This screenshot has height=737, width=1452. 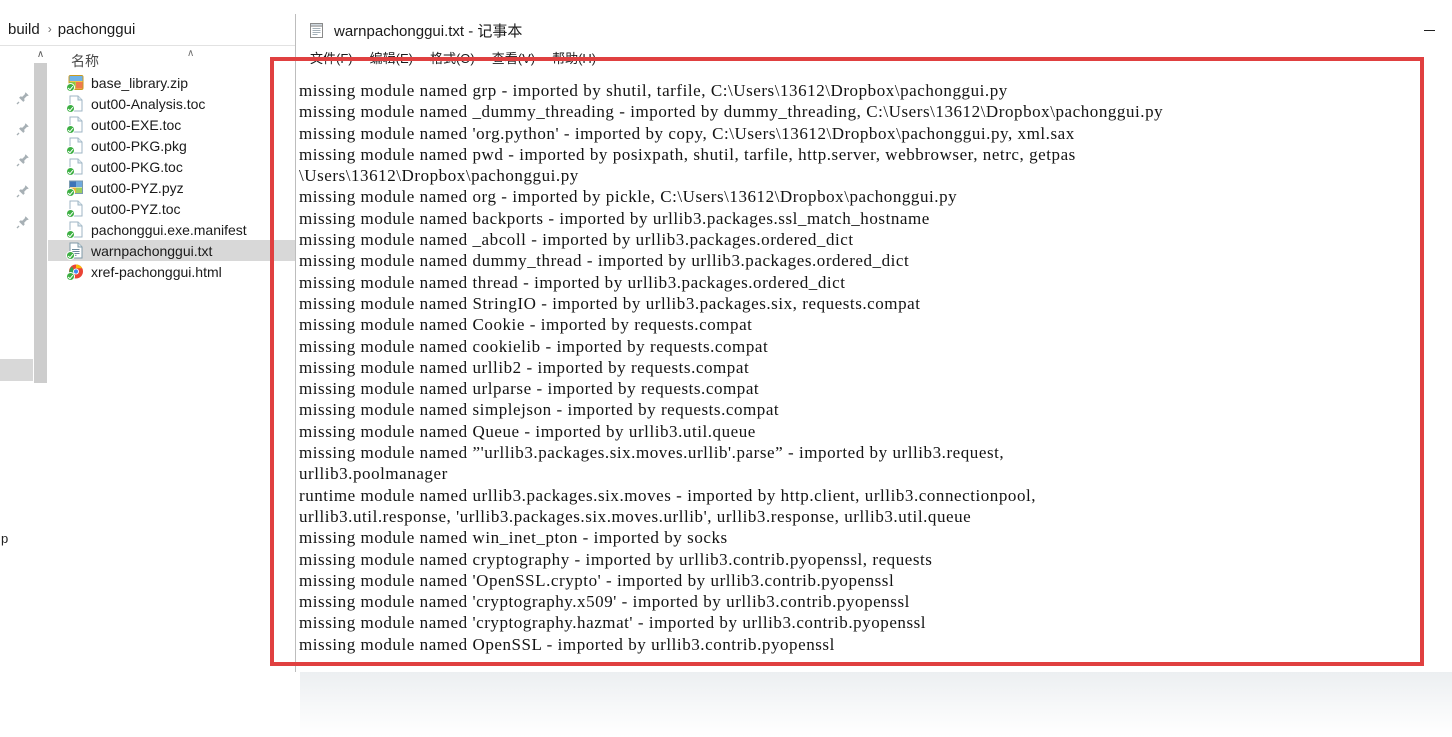 I want to click on list-item: out00-PYZ.pyz, so click(x=174, y=187).